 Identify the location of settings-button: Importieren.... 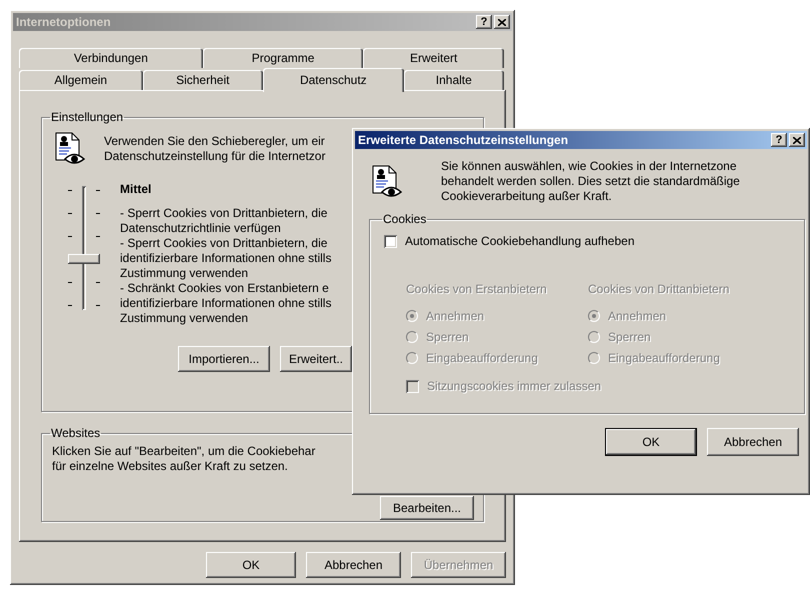
(224, 359).